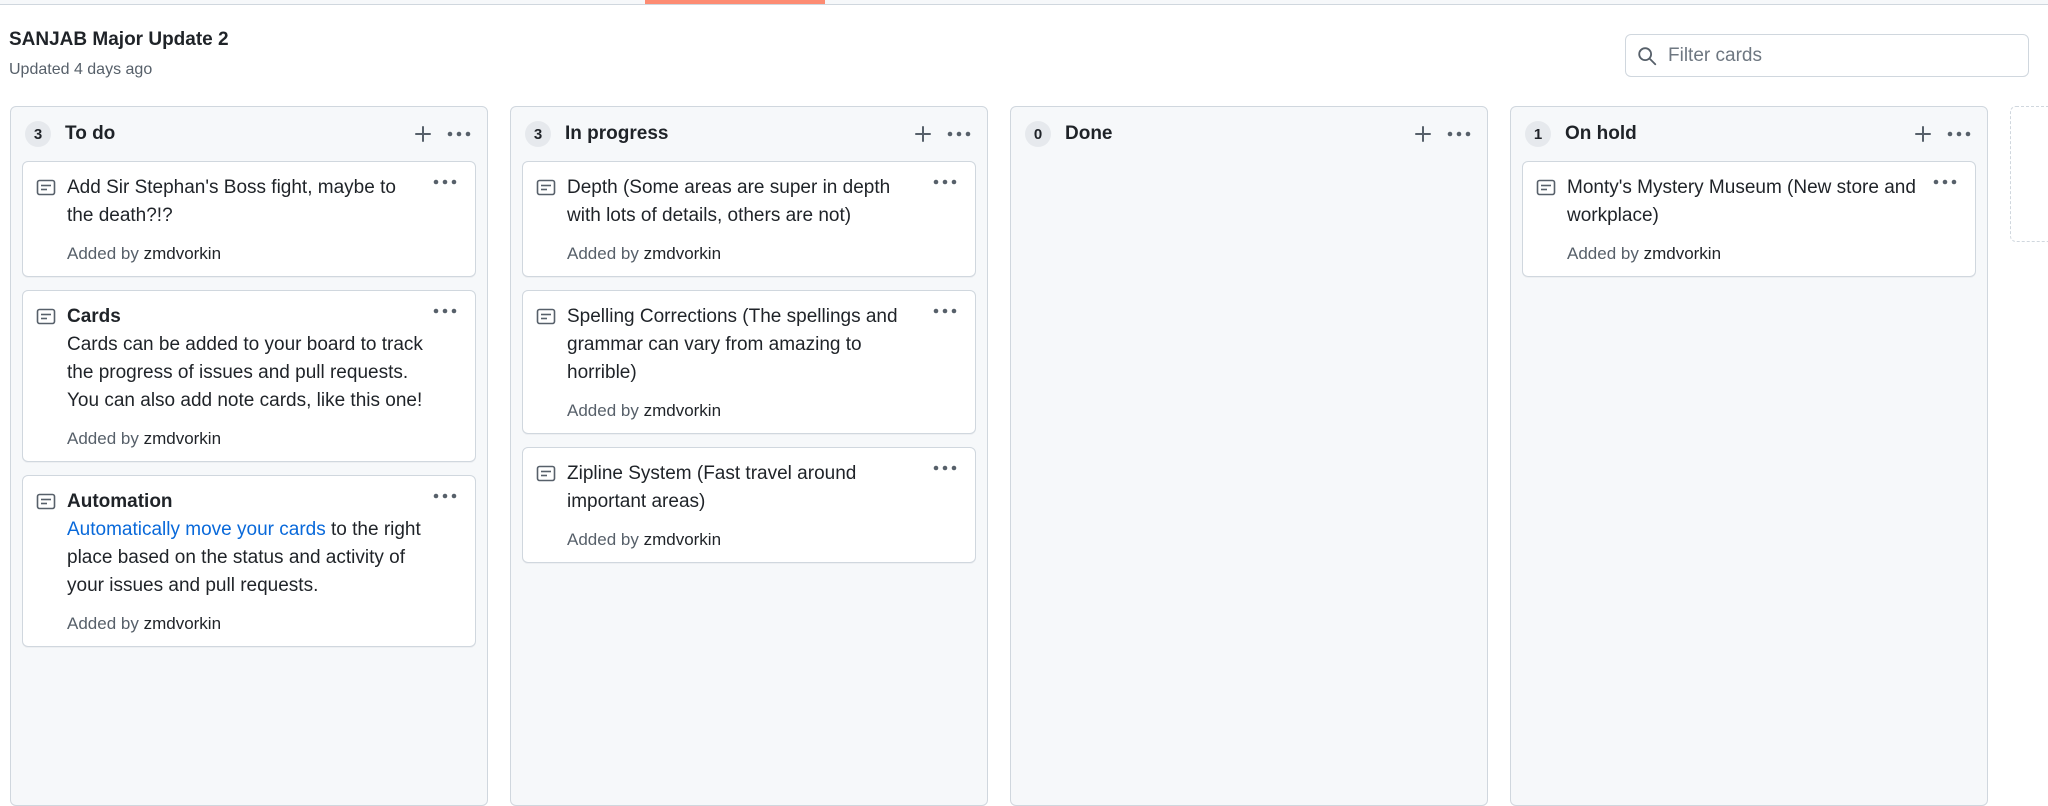 This screenshot has width=2048, height=806. What do you see at coordinates (81, 69) in the screenshot?
I see `board-updated-text: Updated 4 days ago` at bounding box center [81, 69].